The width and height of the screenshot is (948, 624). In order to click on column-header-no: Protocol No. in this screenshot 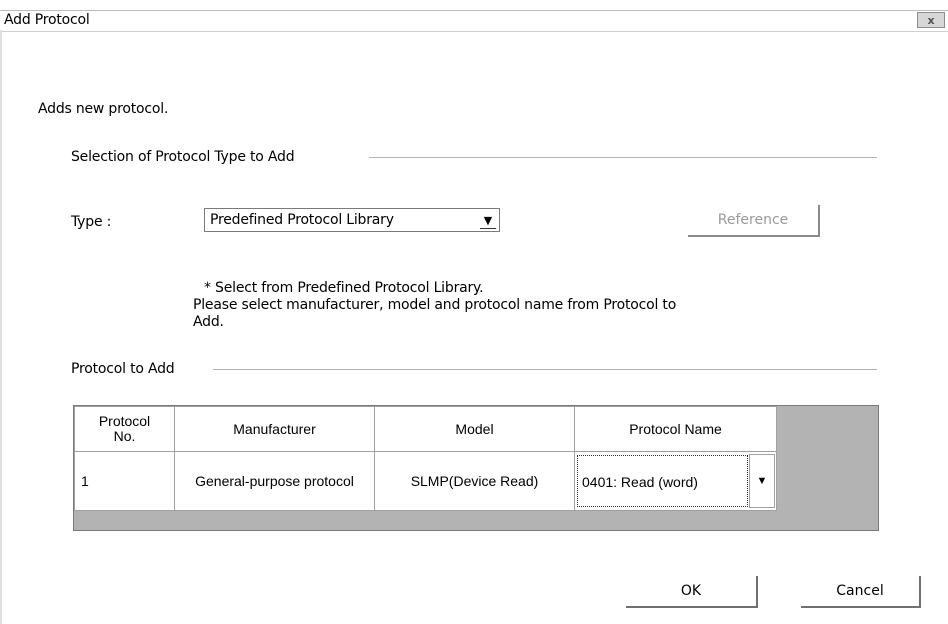, I will do `click(124, 429)`.